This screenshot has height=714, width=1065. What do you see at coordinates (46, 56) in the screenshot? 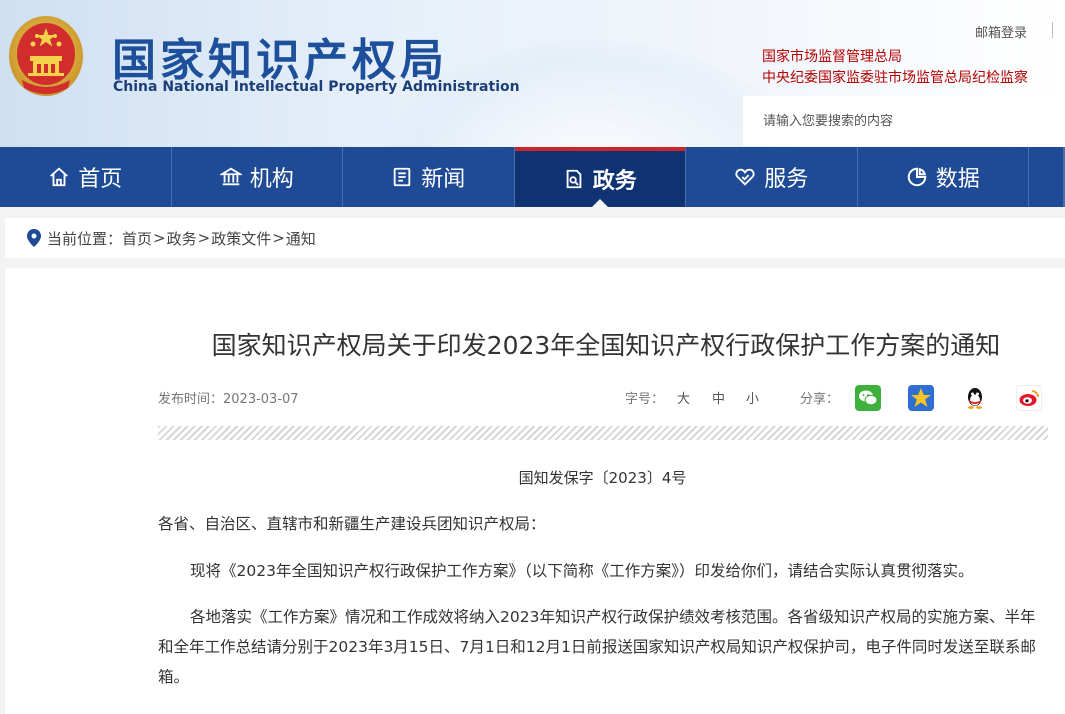
I see `national-emblem-icon` at bounding box center [46, 56].